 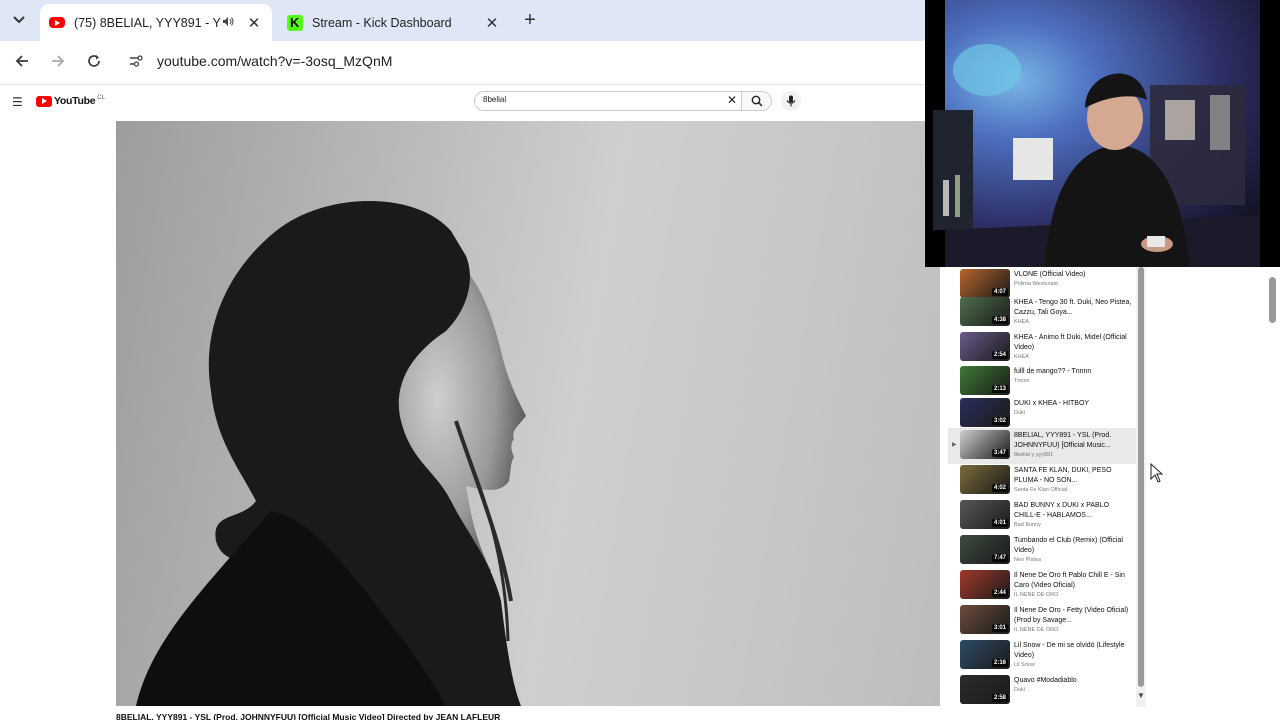 What do you see at coordinates (136, 63) in the screenshot?
I see `site-info-icon` at bounding box center [136, 63].